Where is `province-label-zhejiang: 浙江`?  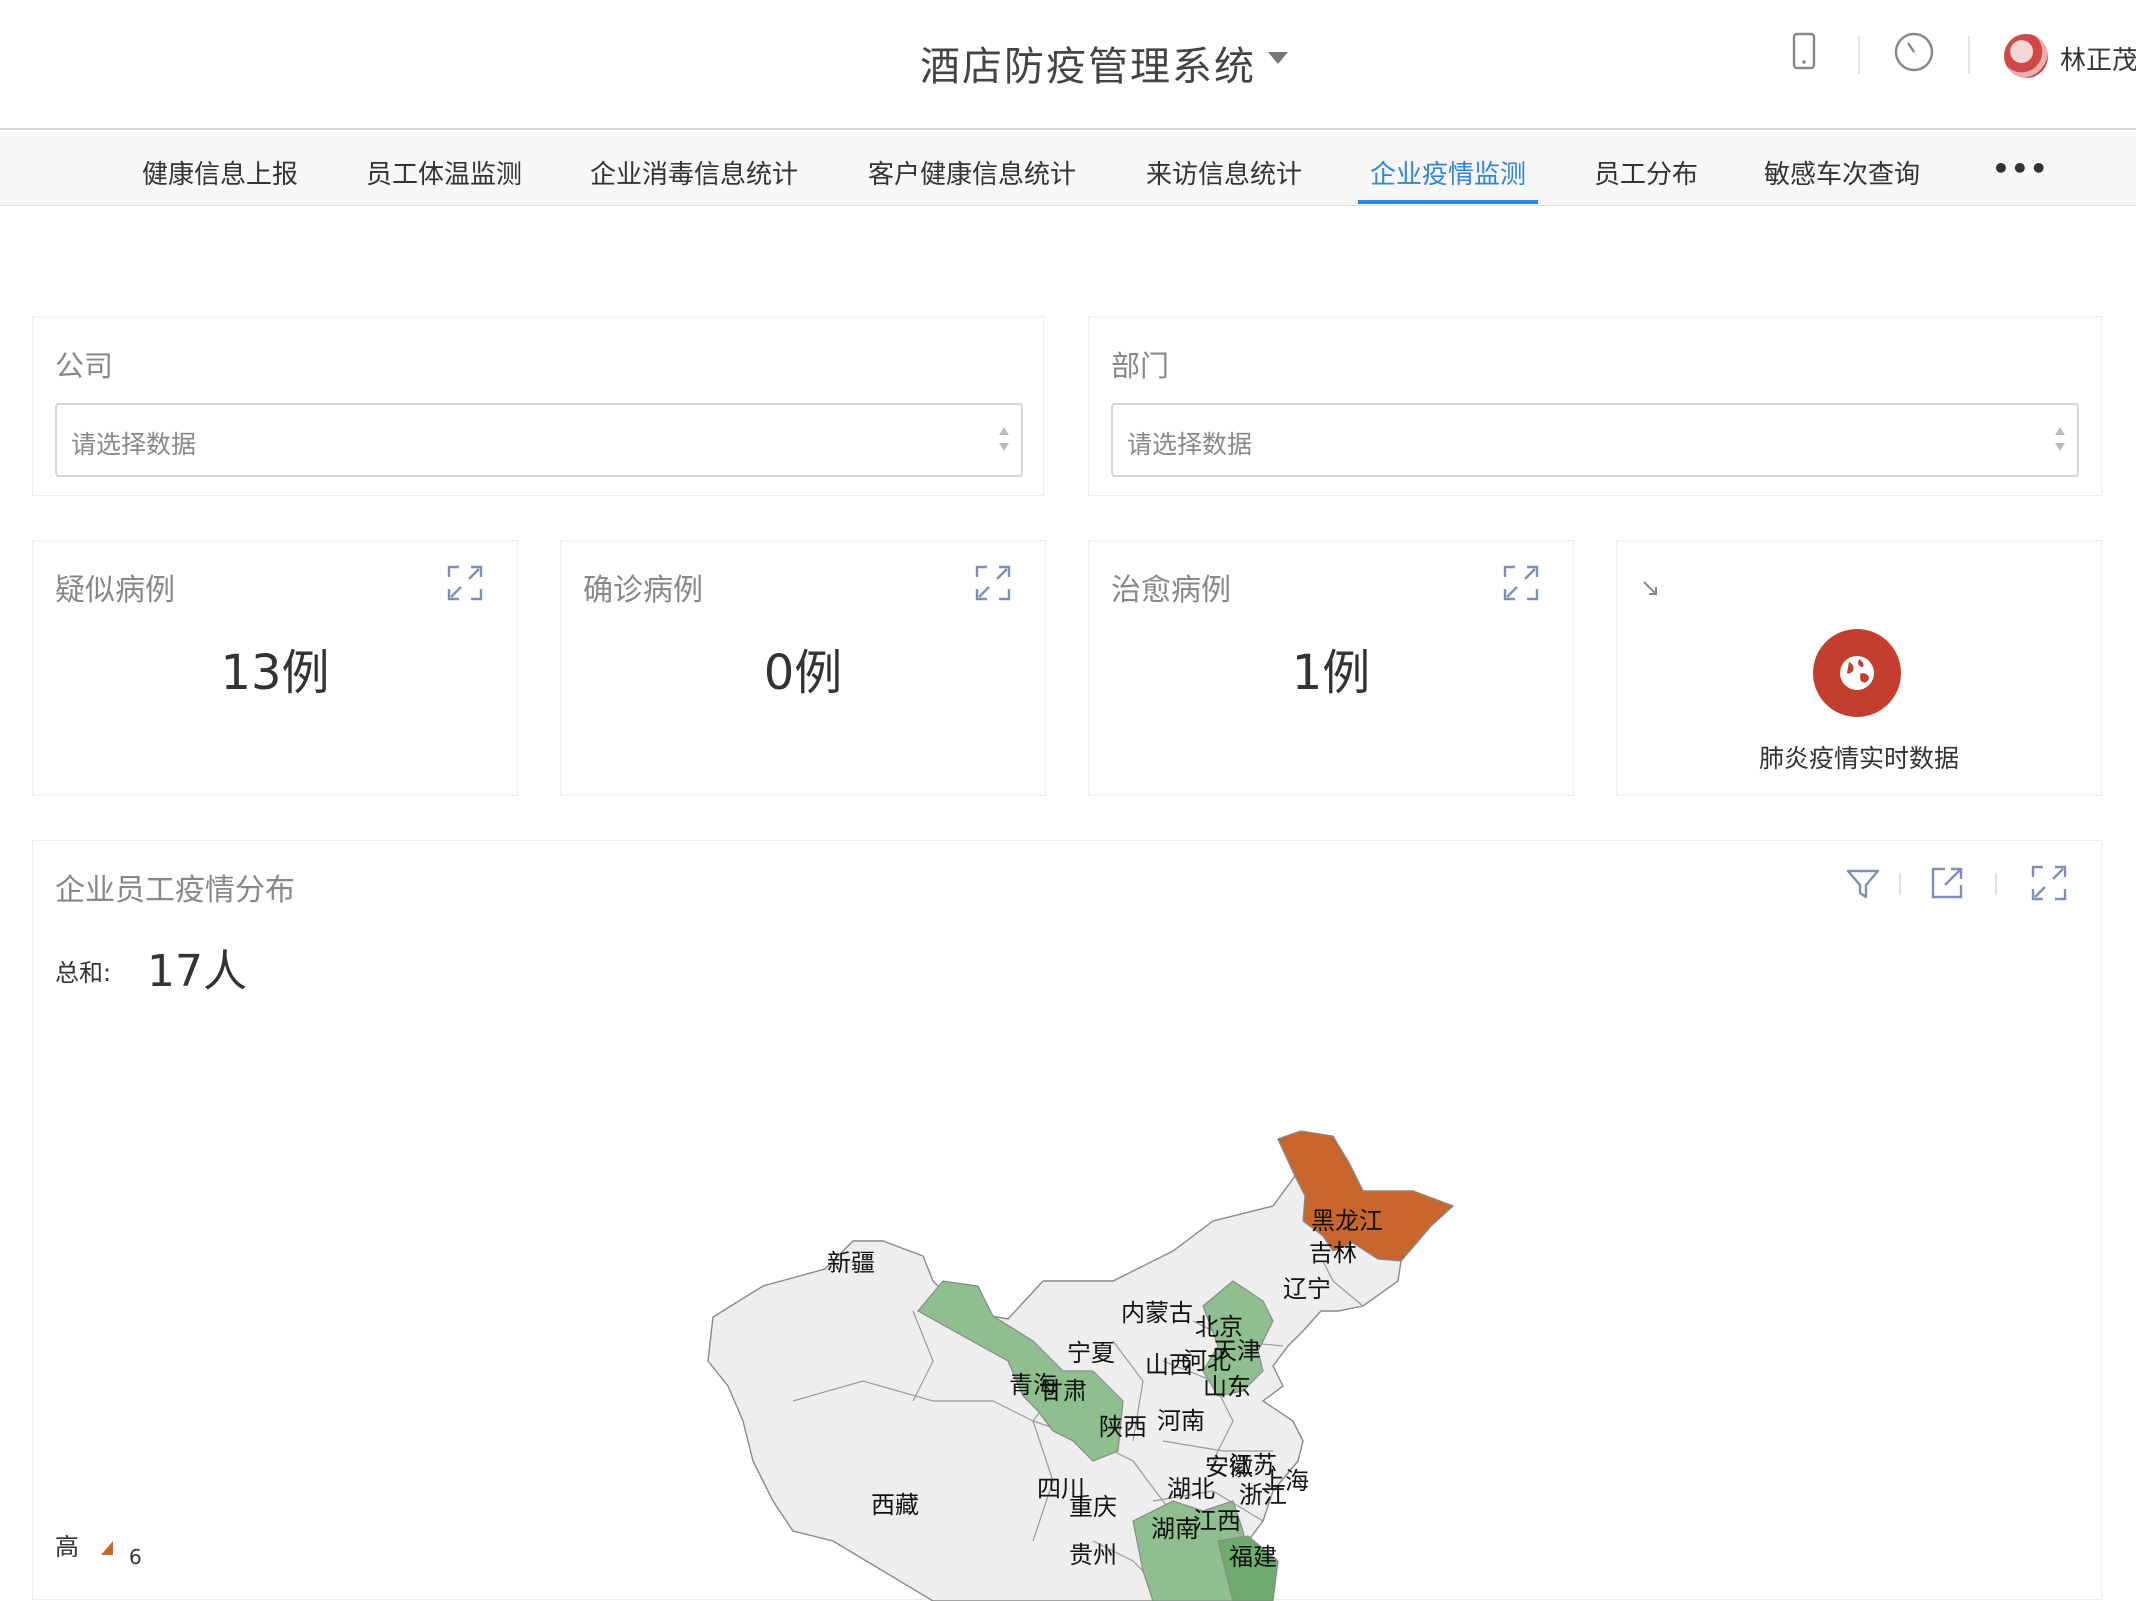 province-label-zhejiang: 浙江 is located at coordinates (1263, 1495).